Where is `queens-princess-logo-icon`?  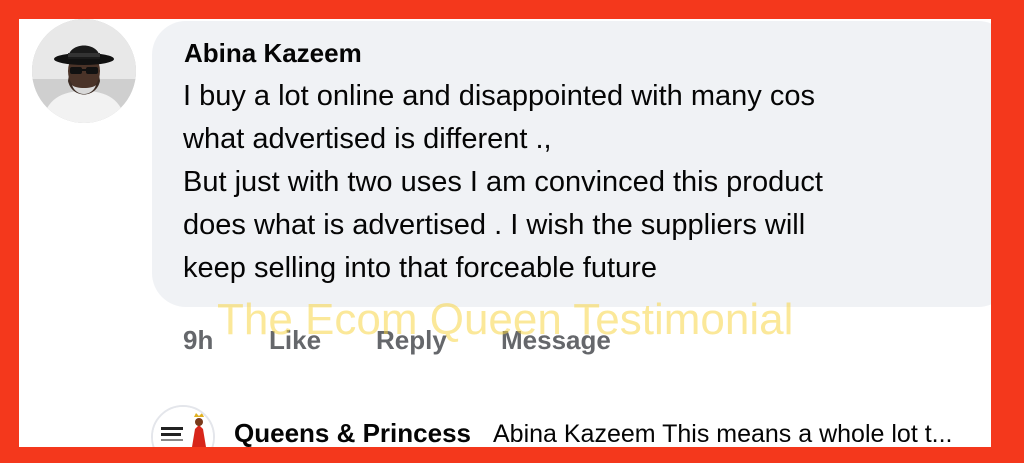
queens-princess-logo-icon is located at coordinates (183, 427).